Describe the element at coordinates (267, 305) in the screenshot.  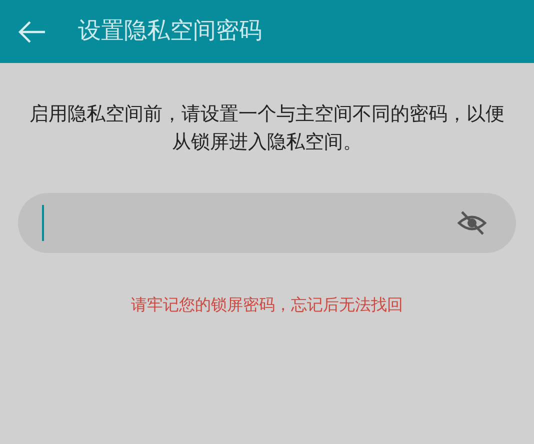
I see `warning-text: 请牢记您的锁屏密码，忘记后无法找回` at that location.